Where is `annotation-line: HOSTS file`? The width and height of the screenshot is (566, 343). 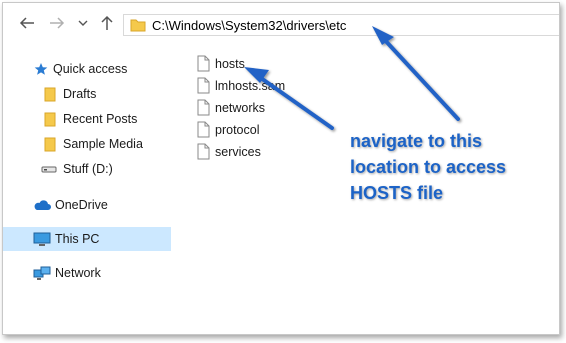
annotation-line: HOSTS file is located at coordinates (397, 193).